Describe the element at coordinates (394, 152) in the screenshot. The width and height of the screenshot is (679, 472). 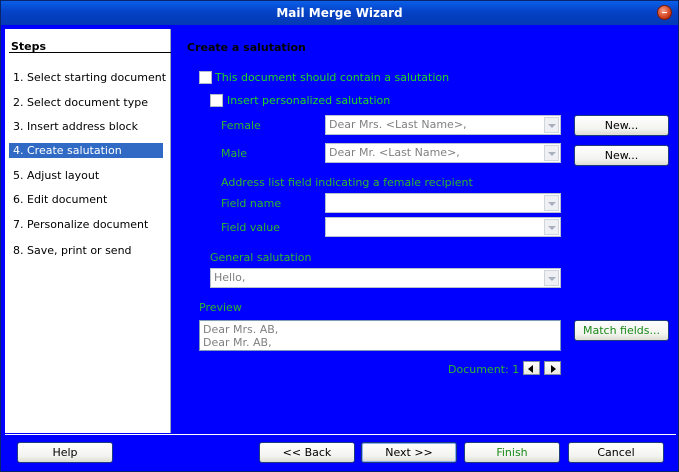
I see `male-salutation-value: Dear Mr. <Last Name>,` at that location.